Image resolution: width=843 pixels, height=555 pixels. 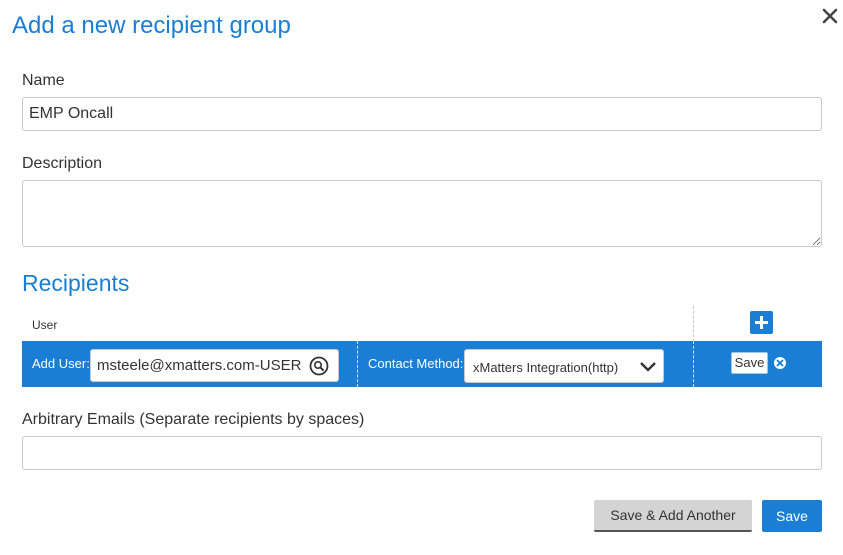 I want to click on contact-method-label: Contact Method:, so click(x=416, y=363).